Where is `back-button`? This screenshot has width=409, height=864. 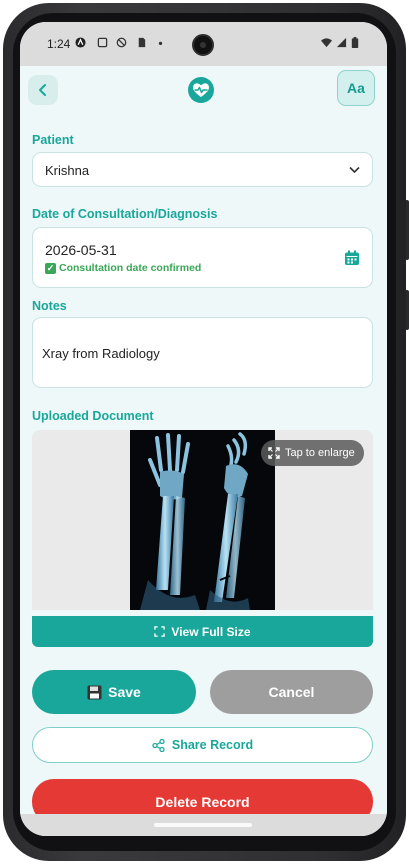 back-button is located at coordinates (43, 90).